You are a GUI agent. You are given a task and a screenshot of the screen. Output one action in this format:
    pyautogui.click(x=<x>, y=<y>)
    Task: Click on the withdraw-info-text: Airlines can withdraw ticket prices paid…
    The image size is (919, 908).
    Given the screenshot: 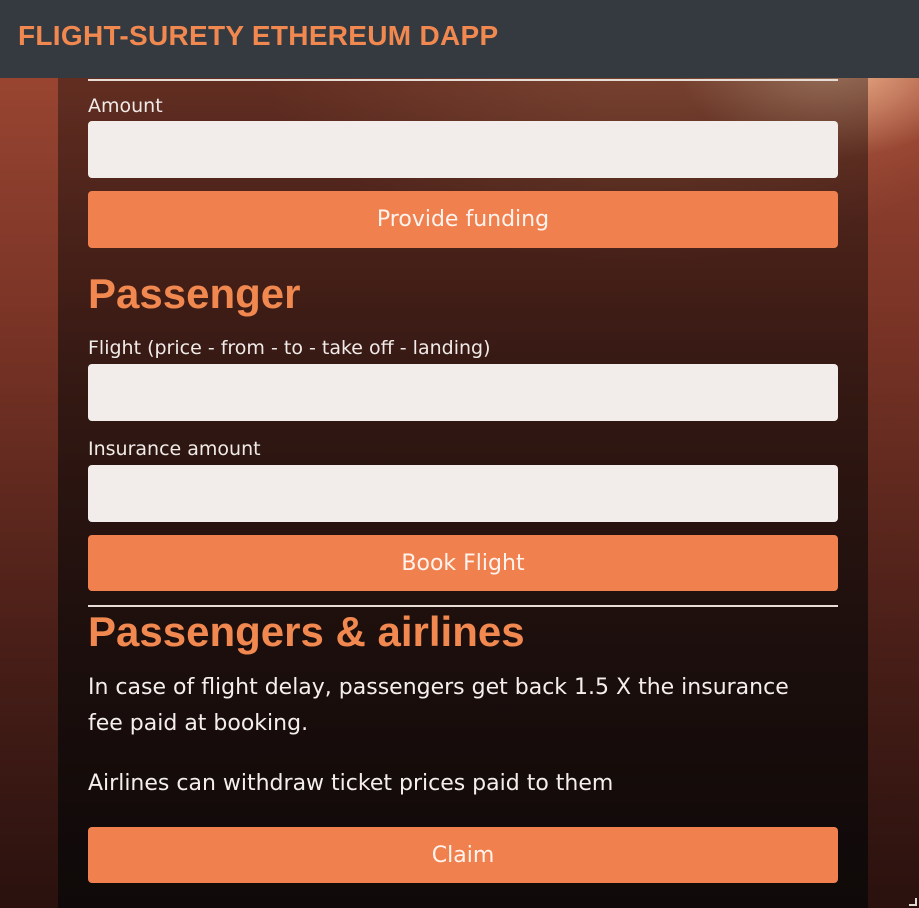 What is the action you would take?
    pyautogui.click(x=351, y=783)
    